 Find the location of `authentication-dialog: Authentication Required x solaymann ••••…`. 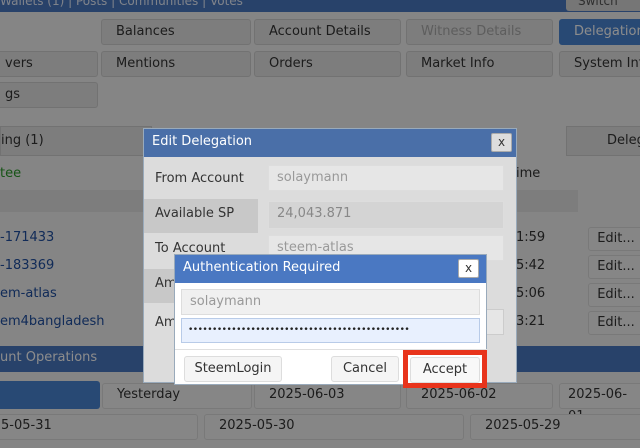

authentication-dialog: Authentication Required x solaymann ••••… is located at coordinates (331, 321).